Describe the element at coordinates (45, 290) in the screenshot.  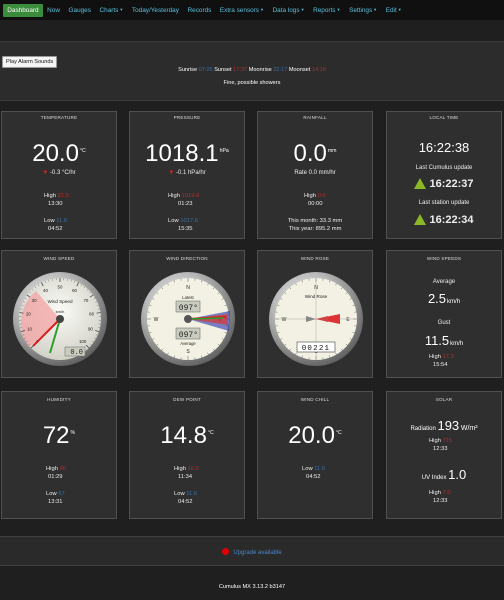
I see `gauge-tick-label: 40` at that location.